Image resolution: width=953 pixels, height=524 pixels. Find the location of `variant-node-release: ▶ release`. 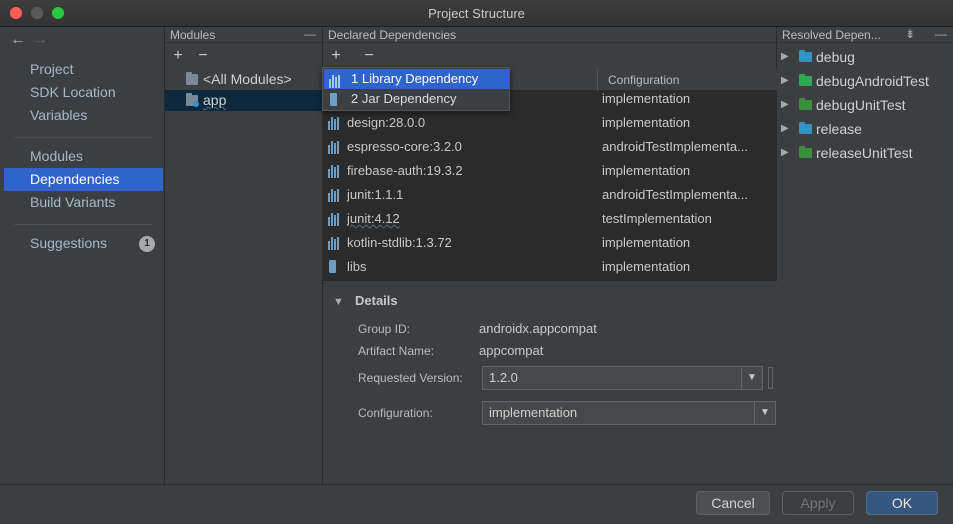

variant-node-release: ▶ release is located at coordinates (865, 129).